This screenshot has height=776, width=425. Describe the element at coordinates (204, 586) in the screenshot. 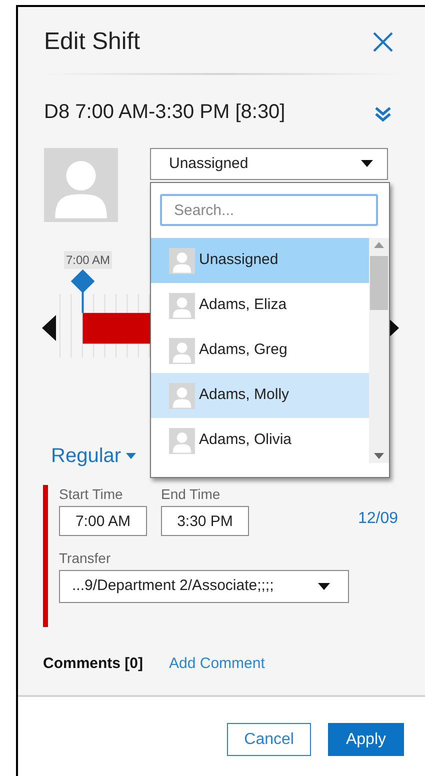

I see `transfer-select: ...9/Department 2/Associate;;;;` at that location.